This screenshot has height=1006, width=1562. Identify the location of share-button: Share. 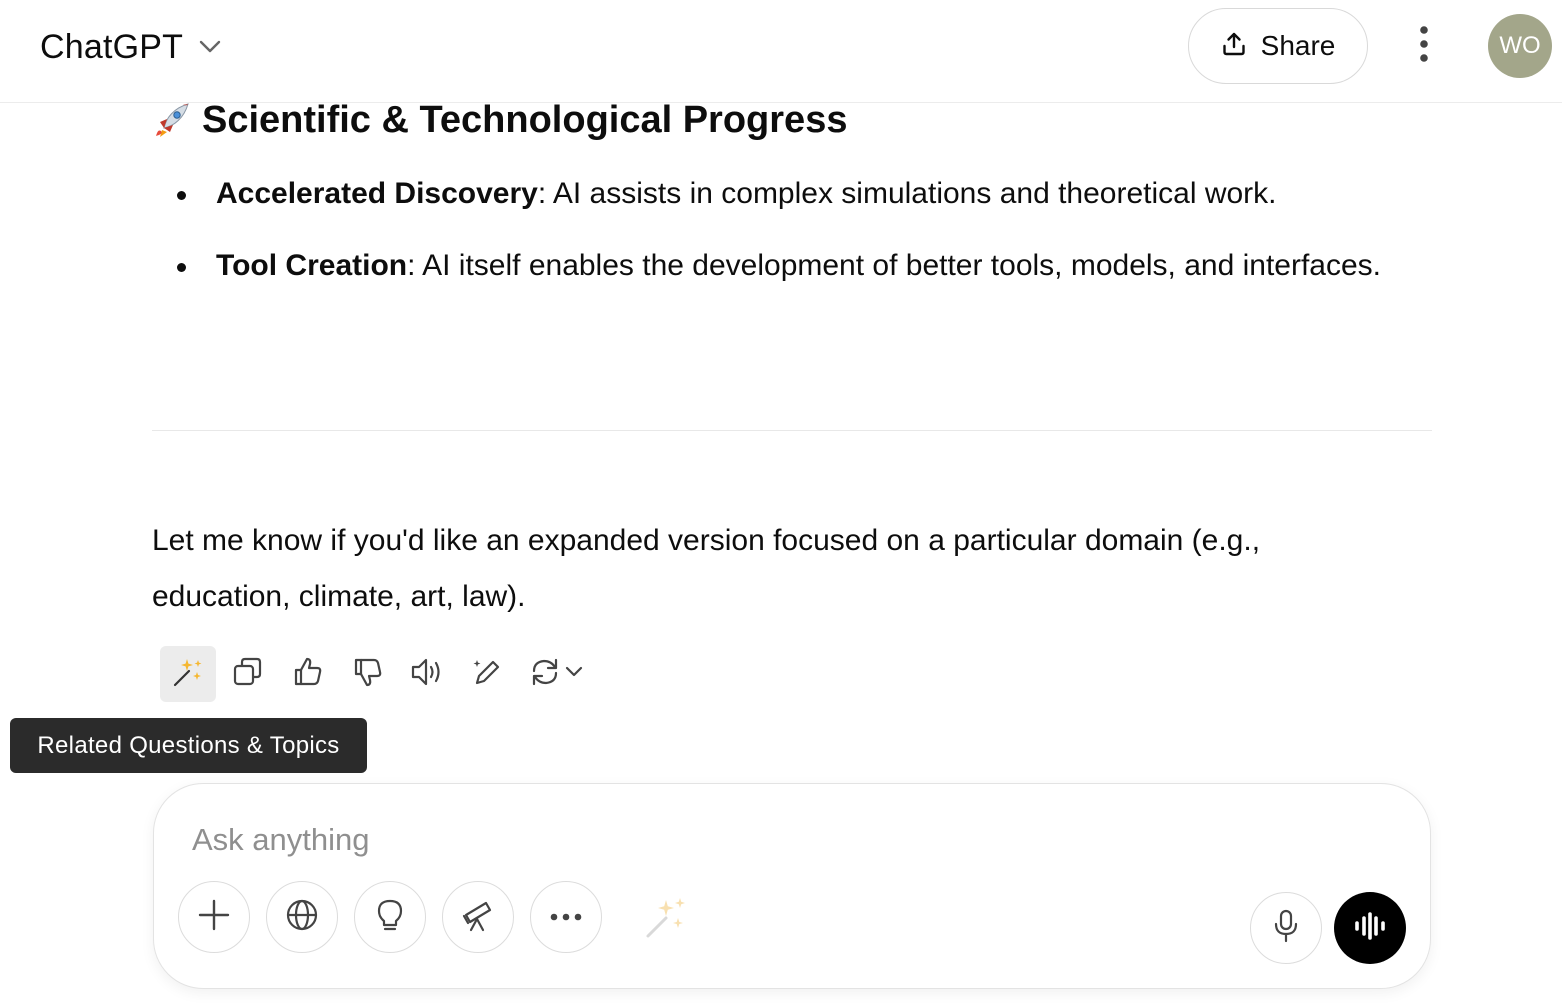
(1278, 46).